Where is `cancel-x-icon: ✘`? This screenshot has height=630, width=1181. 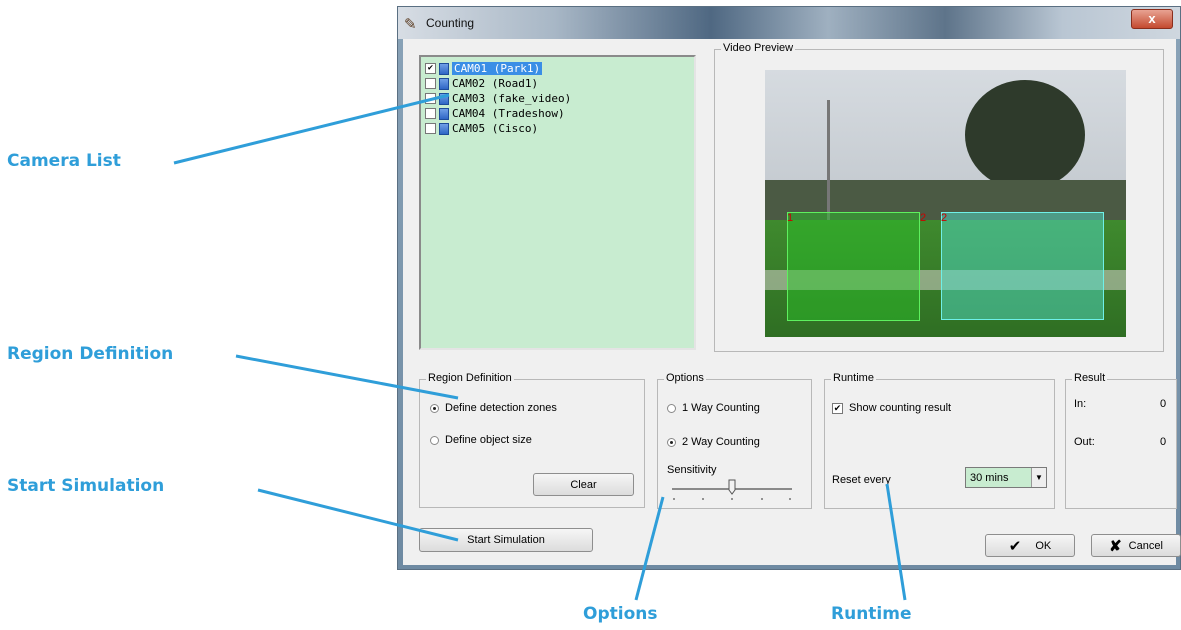
cancel-x-icon: ✘ is located at coordinates (1115, 546).